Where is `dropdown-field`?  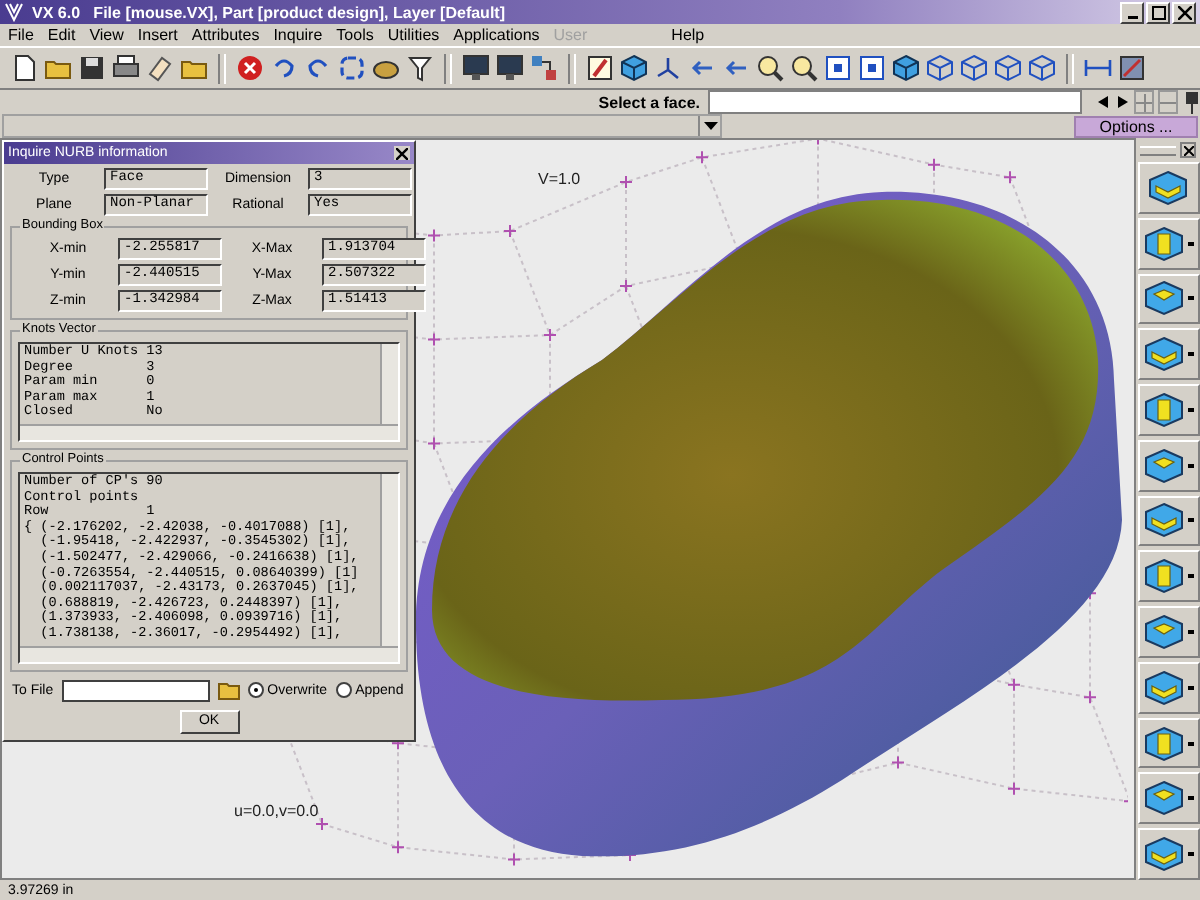 dropdown-field is located at coordinates (362, 126).